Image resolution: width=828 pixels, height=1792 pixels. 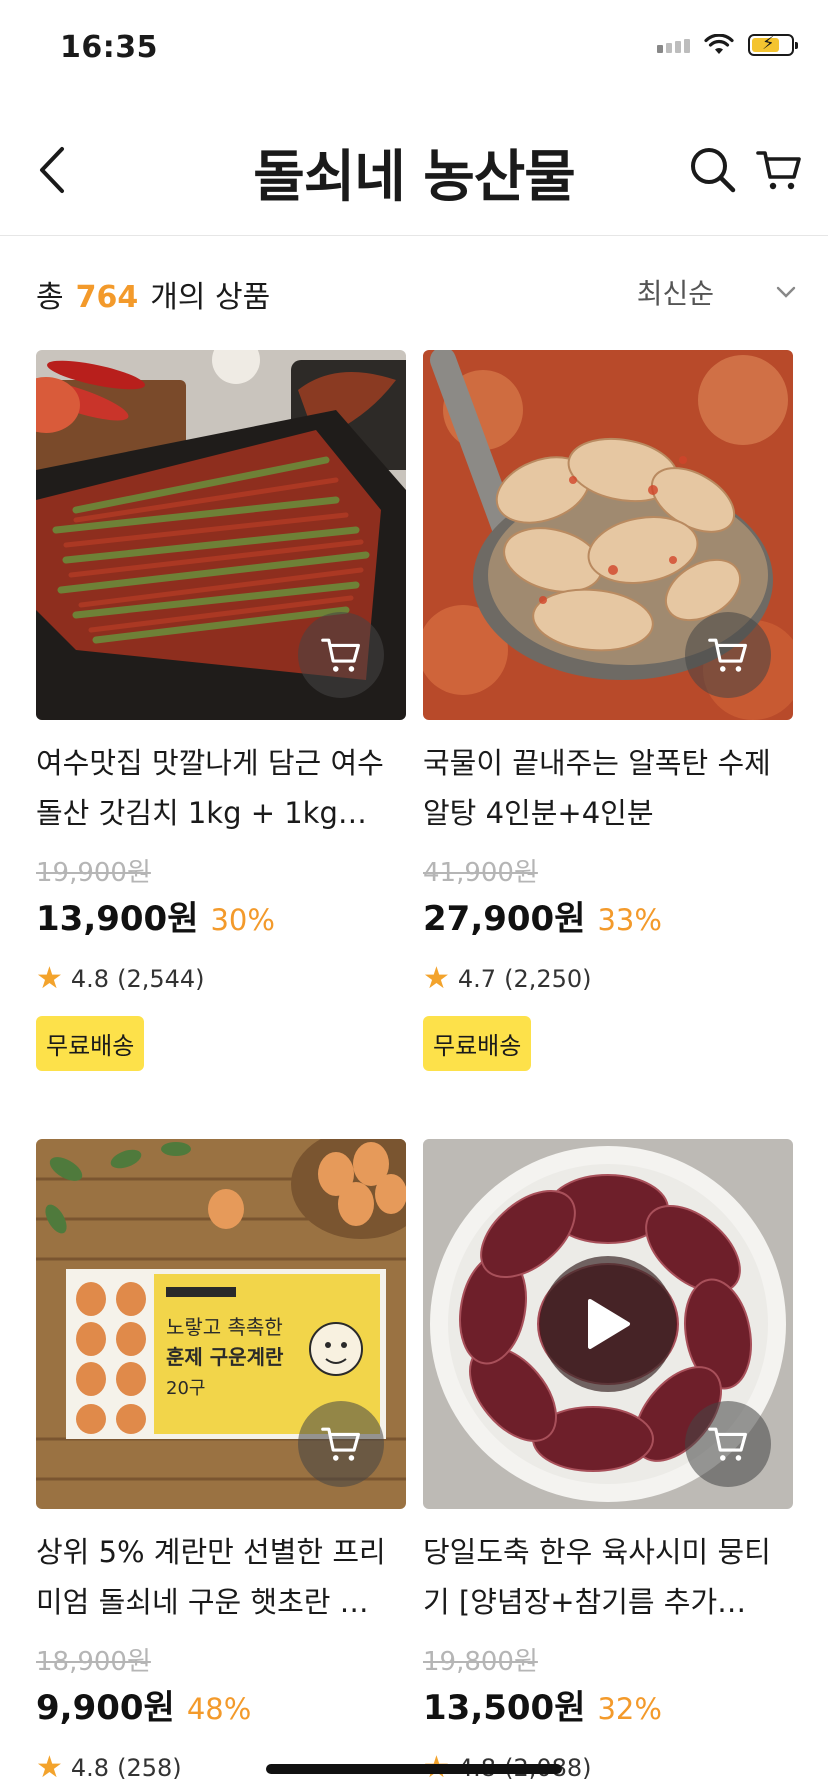 What do you see at coordinates (629, 920) in the screenshot?
I see `discount-rate: 33%` at bounding box center [629, 920].